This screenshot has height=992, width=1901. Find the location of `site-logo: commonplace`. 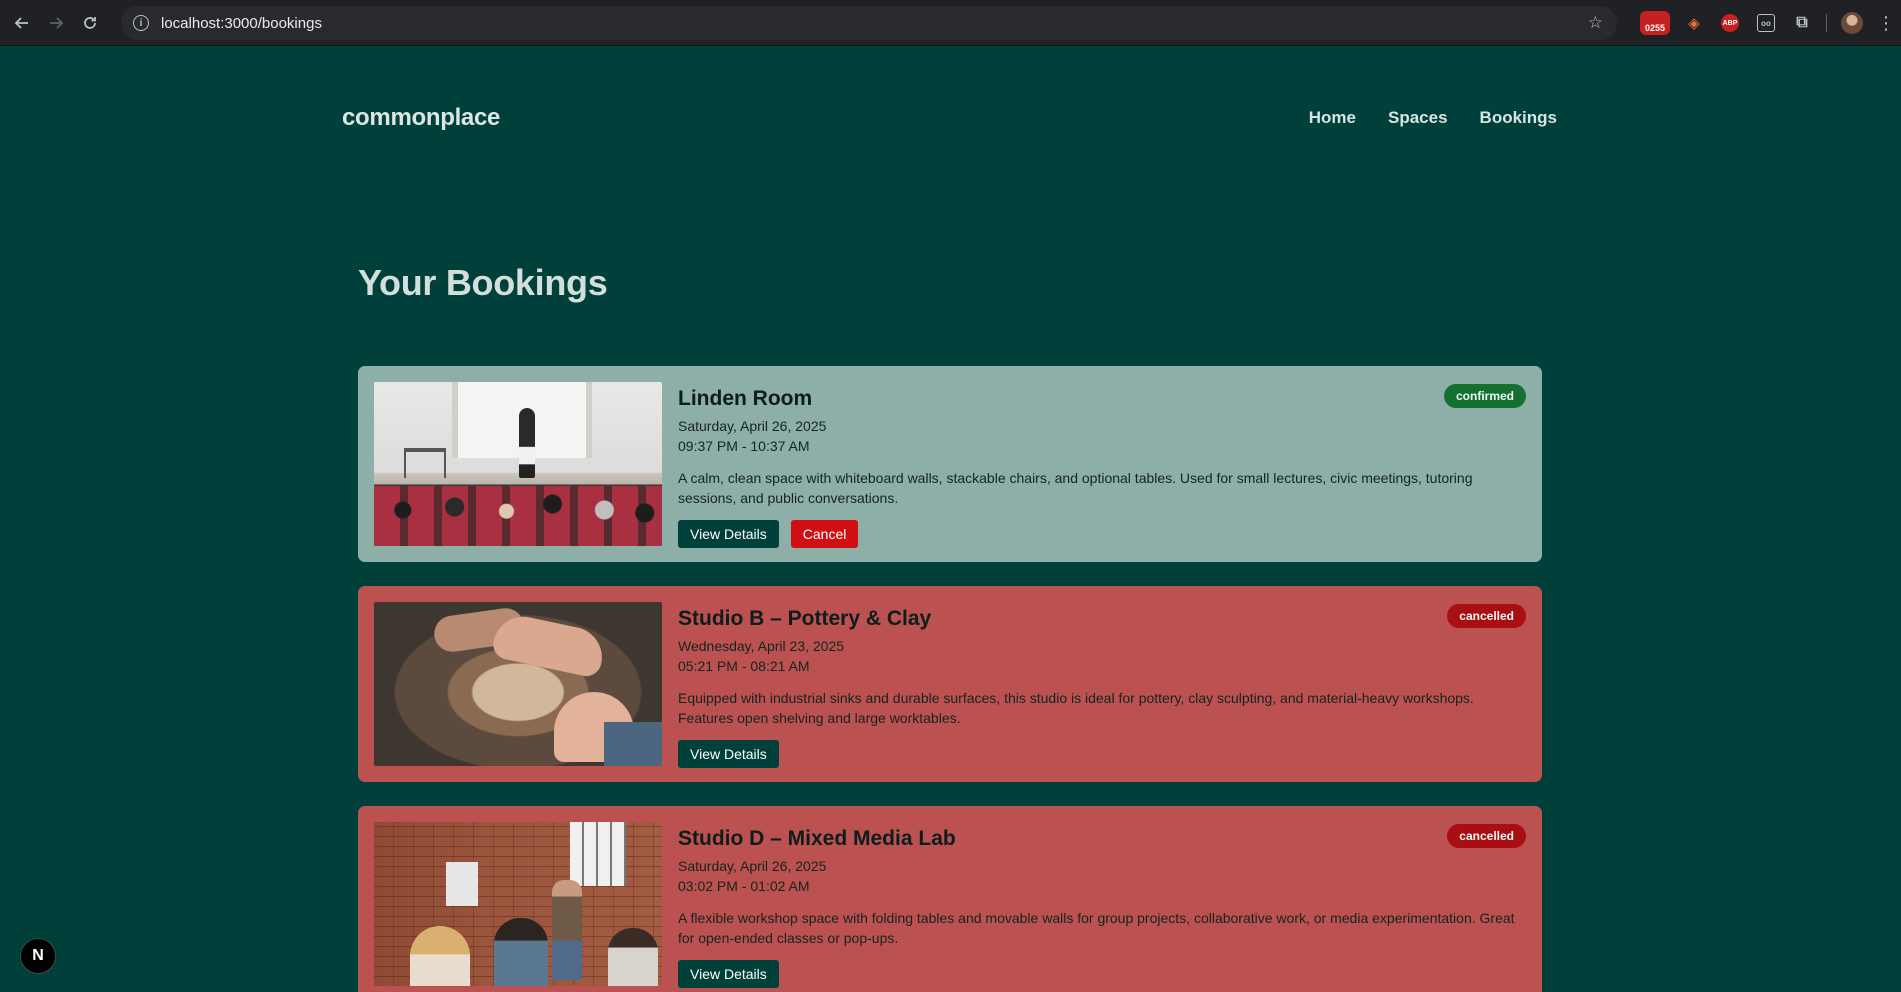

site-logo: commonplace is located at coordinates (421, 118).